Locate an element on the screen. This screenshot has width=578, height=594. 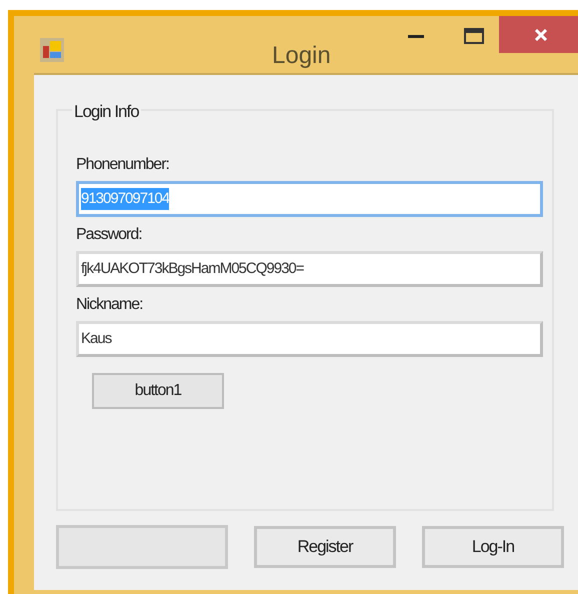
app-icon is located at coordinates (52, 50).